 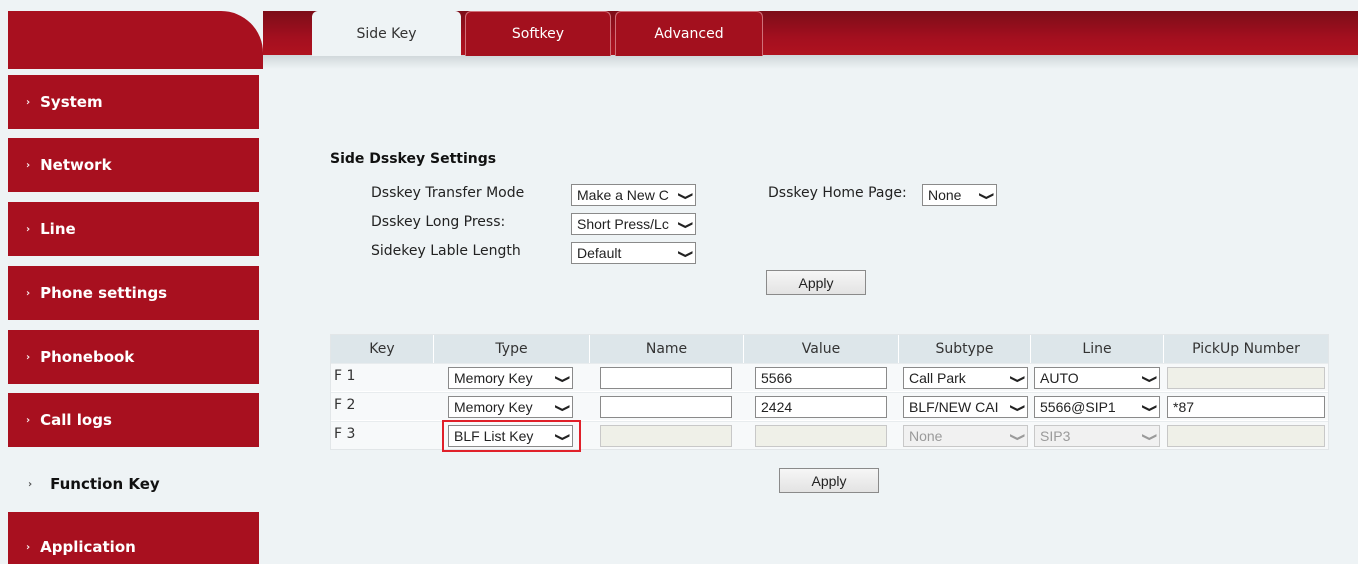 I want to click on select-value: Default, so click(x=599, y=253).